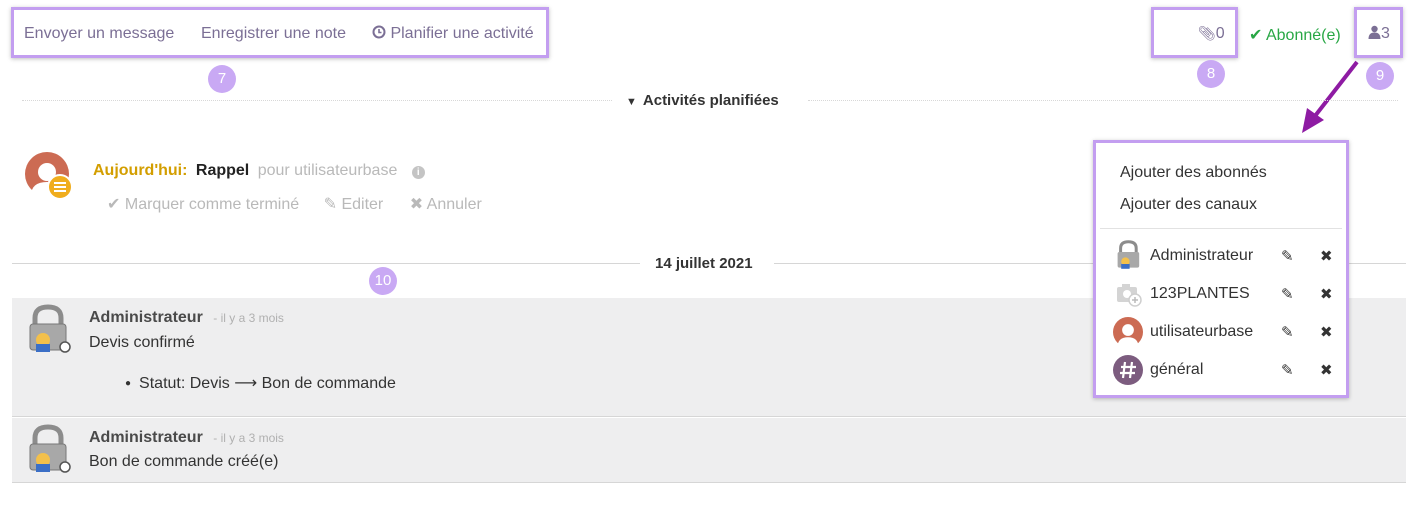  I want to click on follower-item: Administrateur ✎ ✖, so click(1221, 257).